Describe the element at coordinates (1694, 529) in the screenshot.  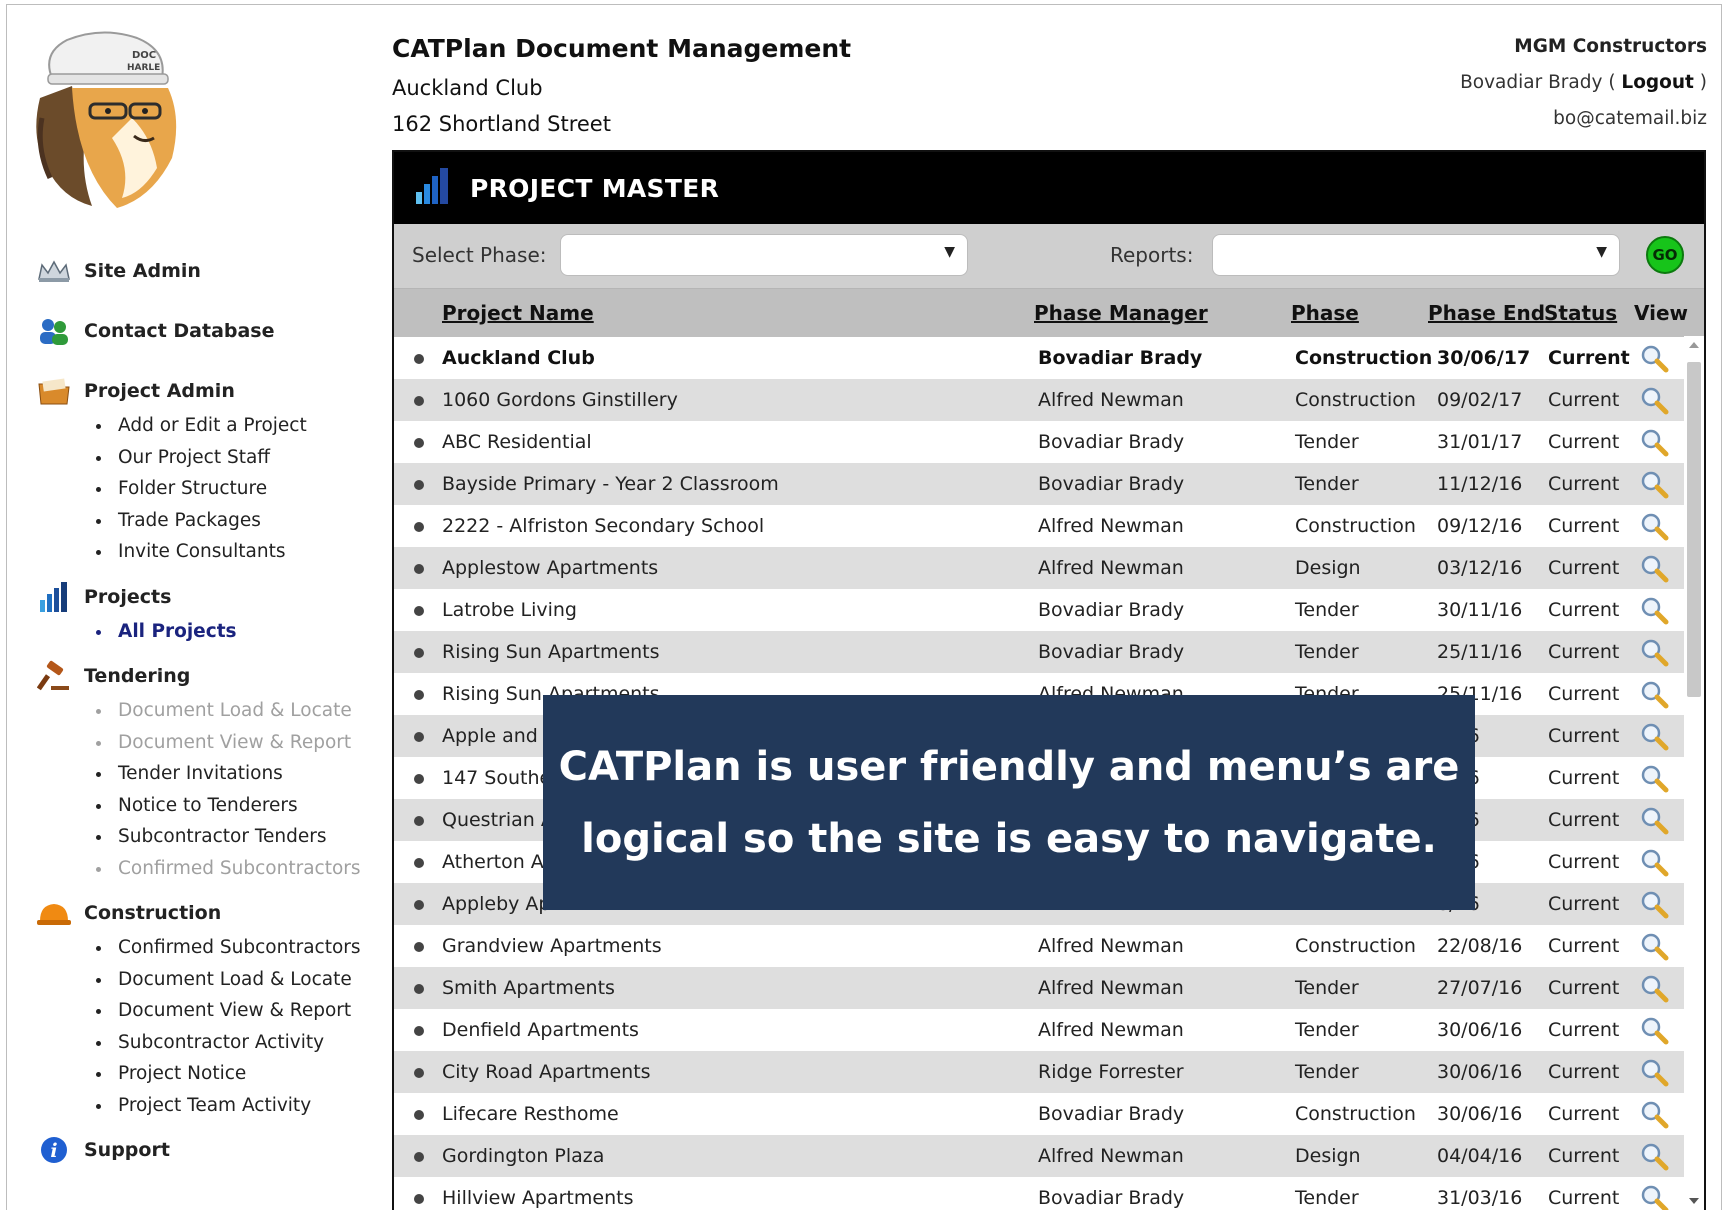
I see `scroll-thumb` at that location.